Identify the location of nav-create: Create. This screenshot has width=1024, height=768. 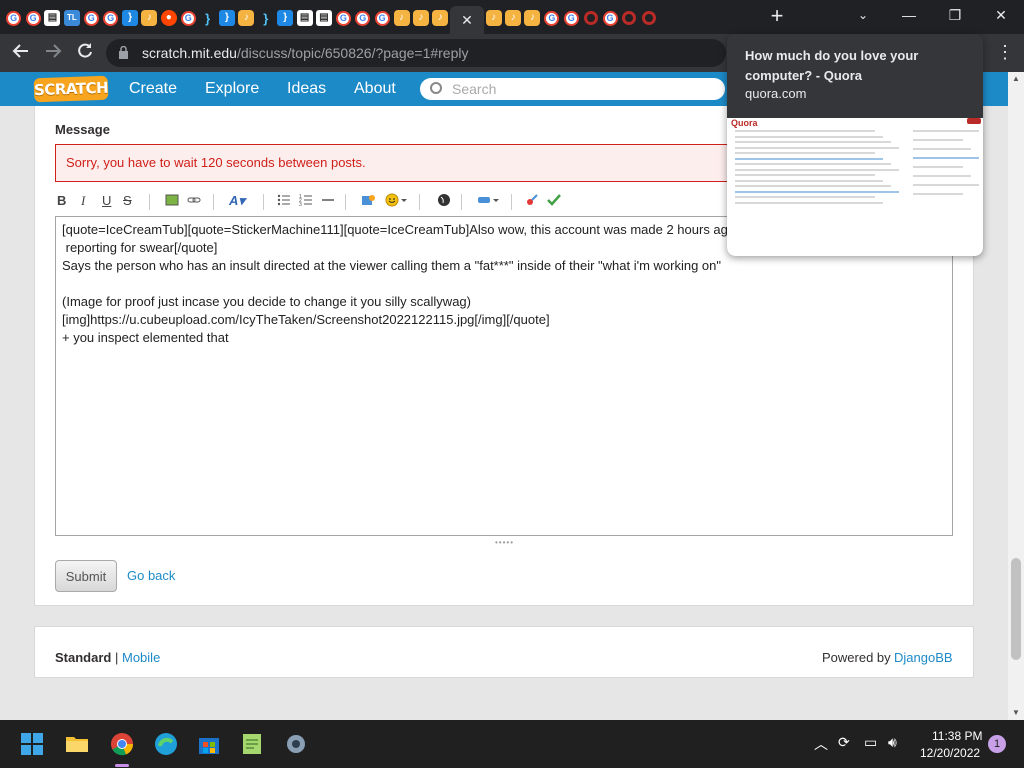
(153, 89).